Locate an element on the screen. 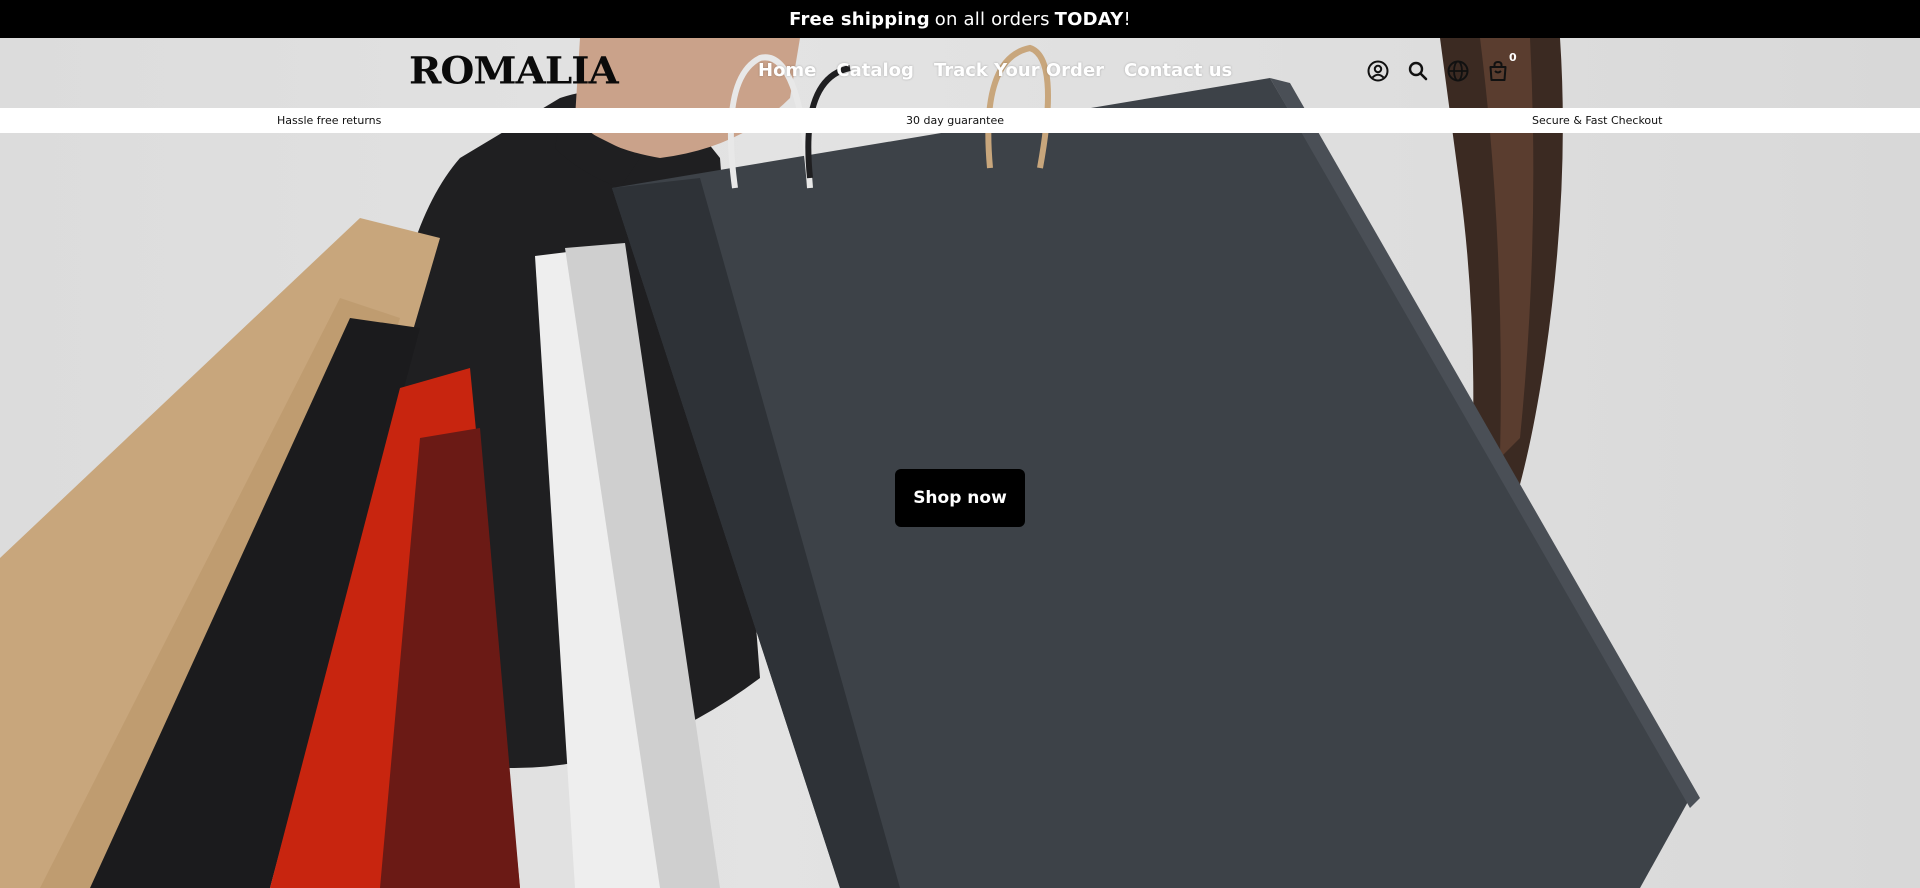  announcement-bold-2: TODAY is located at coordinates (1089, 19).